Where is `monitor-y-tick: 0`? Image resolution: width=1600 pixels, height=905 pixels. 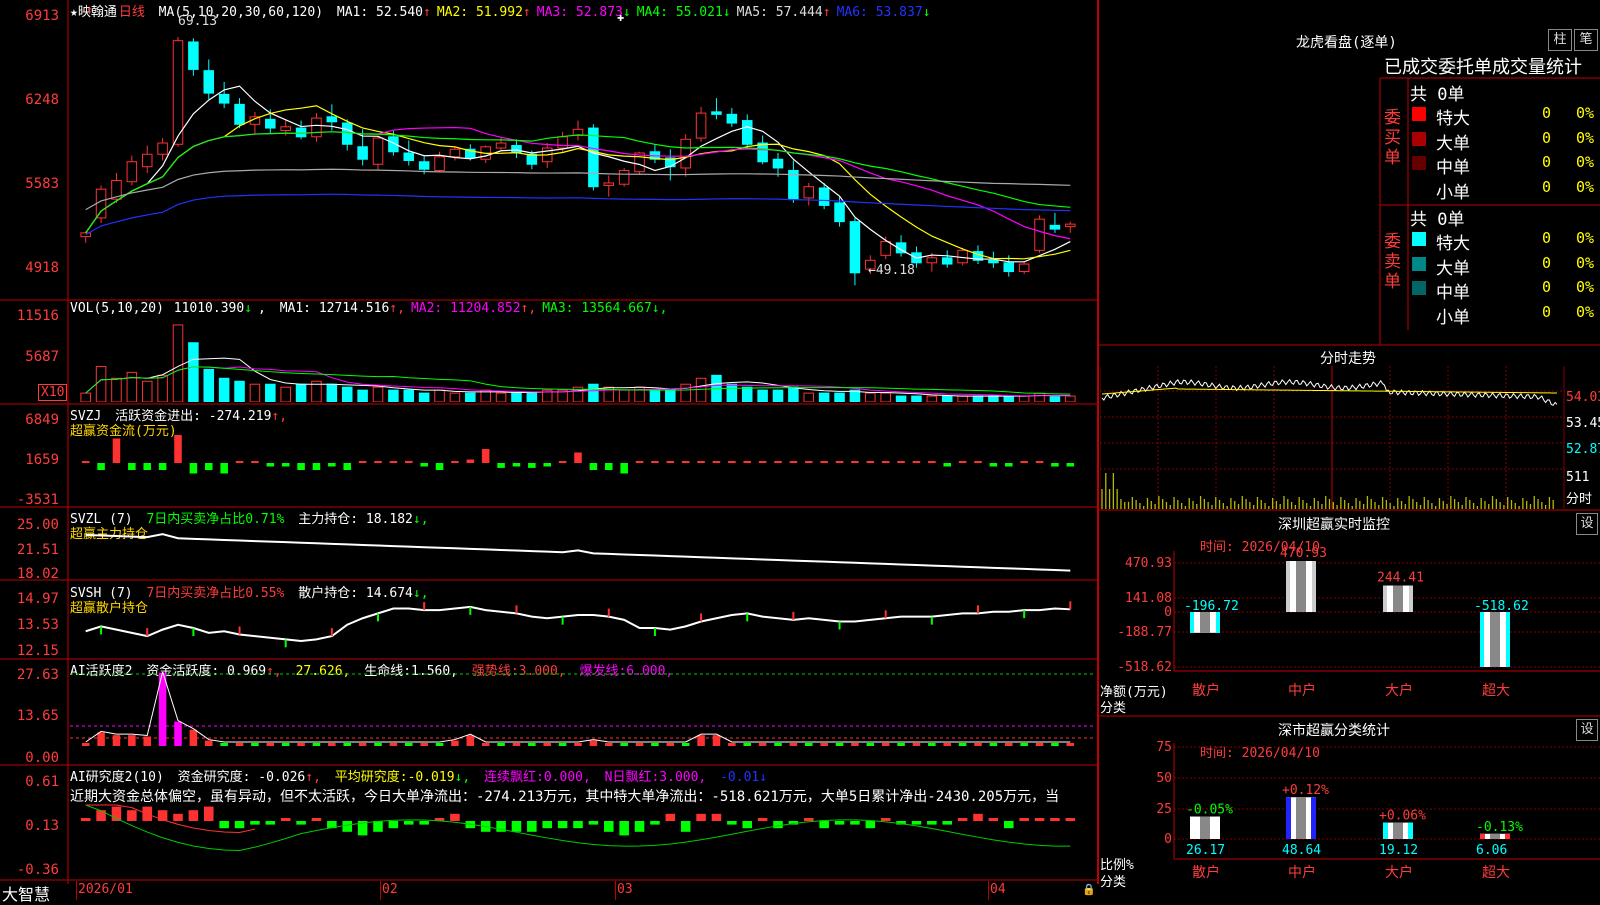 monitor-y-tick: 0 is located at coordinates (1168, 612).